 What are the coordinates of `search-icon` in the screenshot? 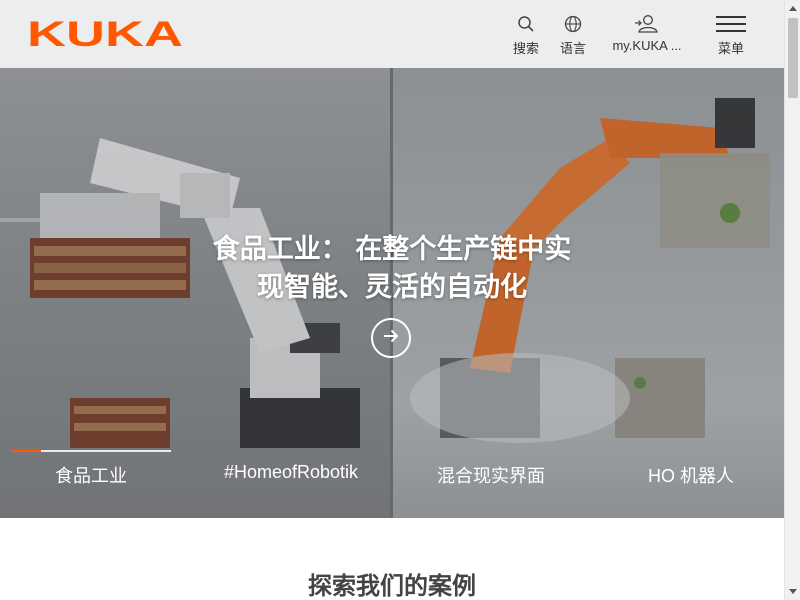 It's located at (526, 24).